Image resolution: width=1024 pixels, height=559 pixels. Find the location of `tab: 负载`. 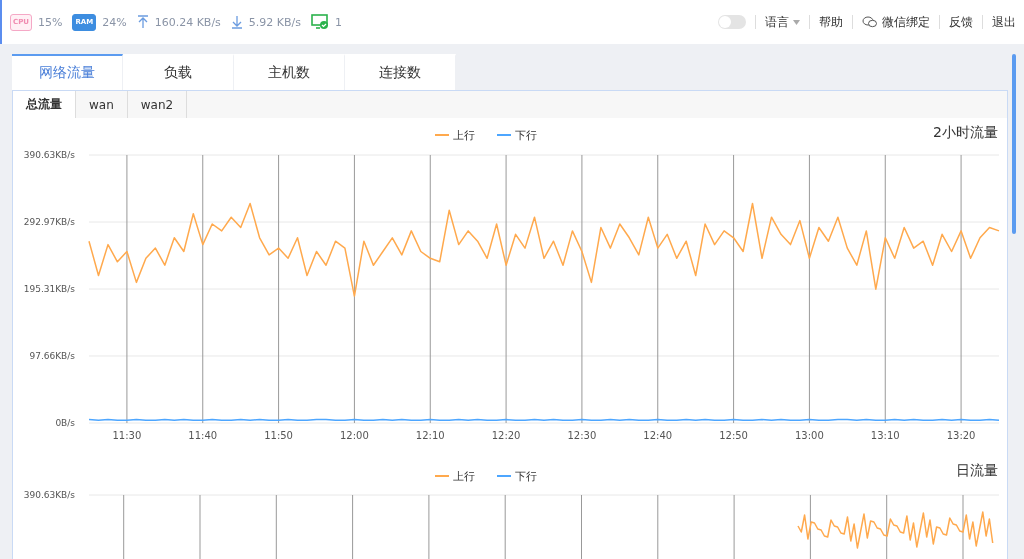

tab: 负载 is located at coordinates (178, 72).